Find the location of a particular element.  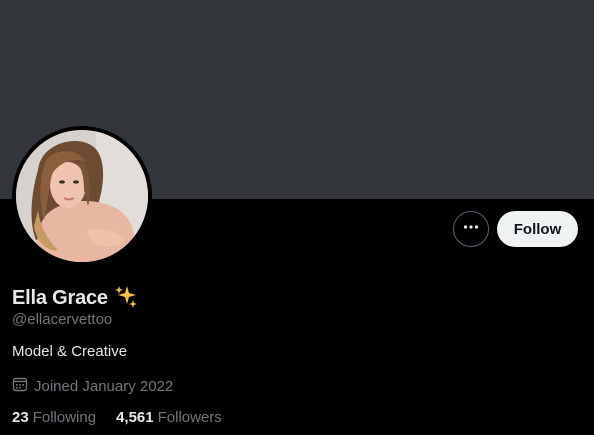

avatar-image is located at coordinates (82, 196).